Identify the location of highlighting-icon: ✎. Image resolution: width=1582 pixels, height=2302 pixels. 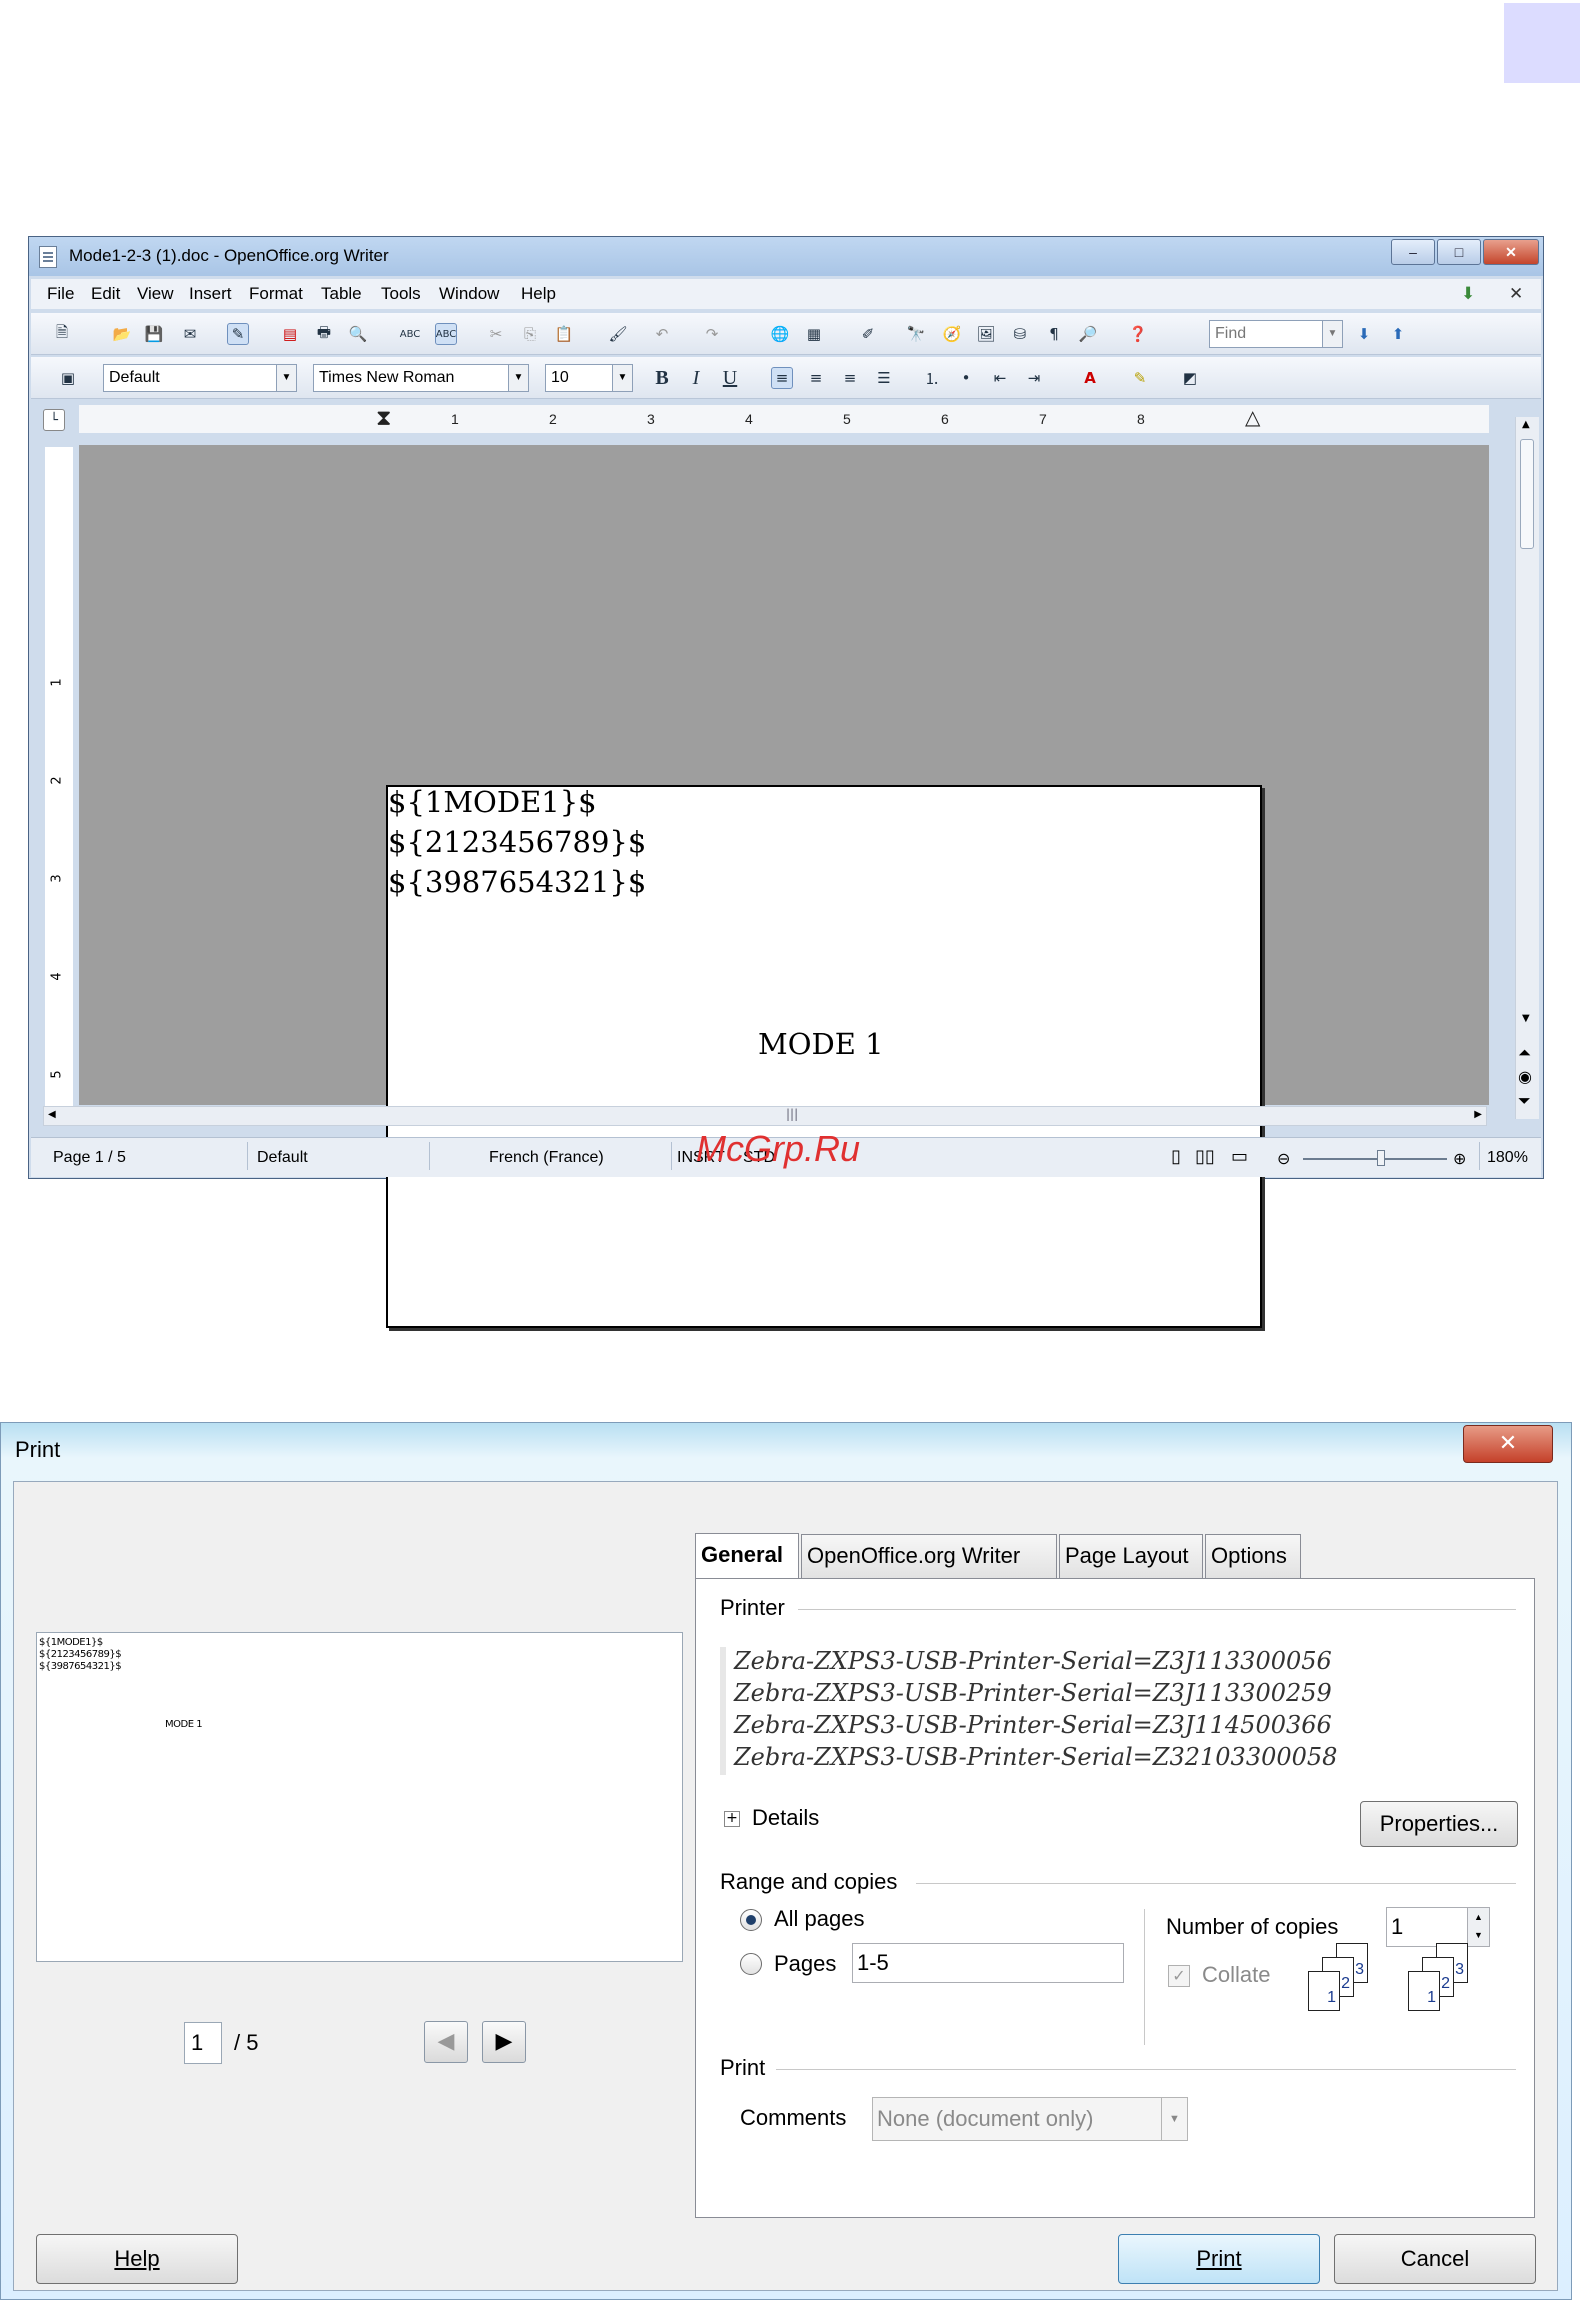
(1140, 378).